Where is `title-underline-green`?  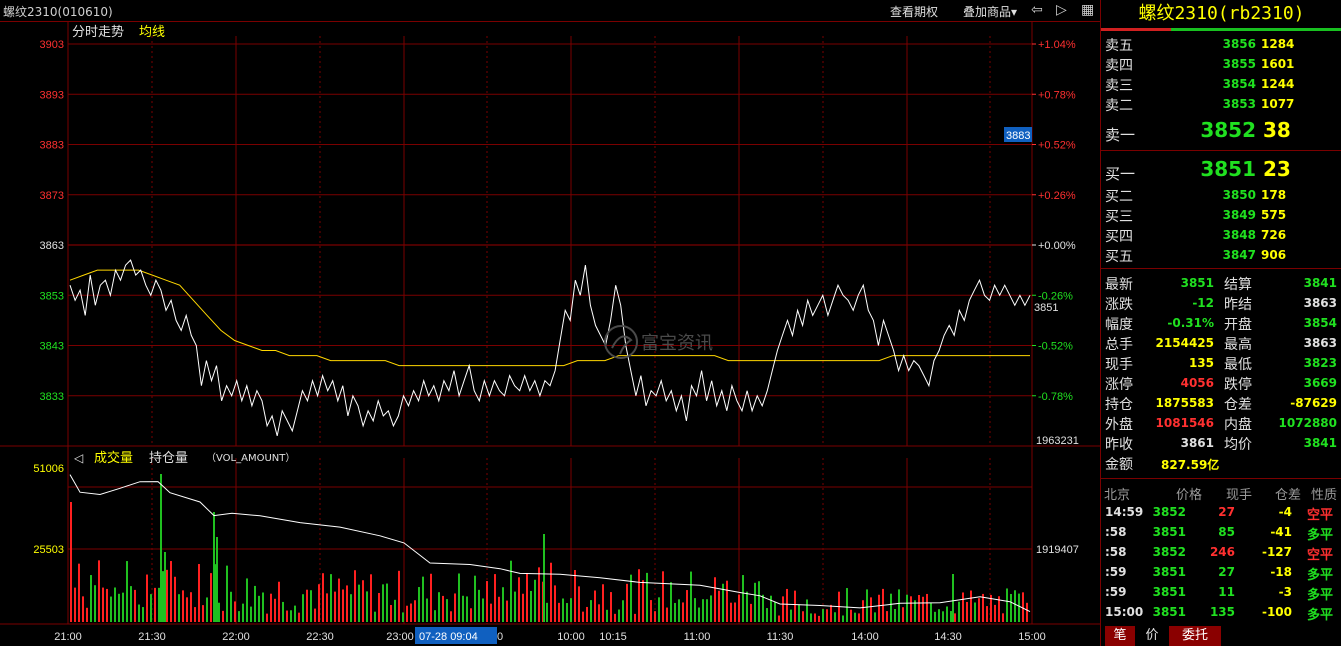
title-underline-green is located at coordinates (1256, 29).